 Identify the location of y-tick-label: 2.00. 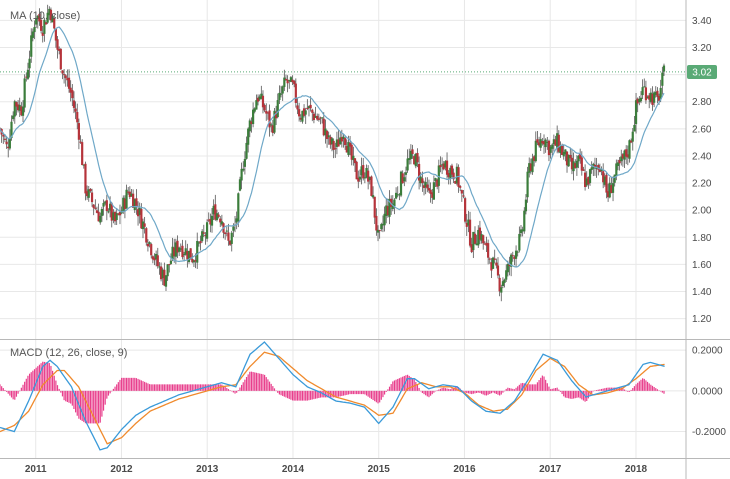
(702, 211).